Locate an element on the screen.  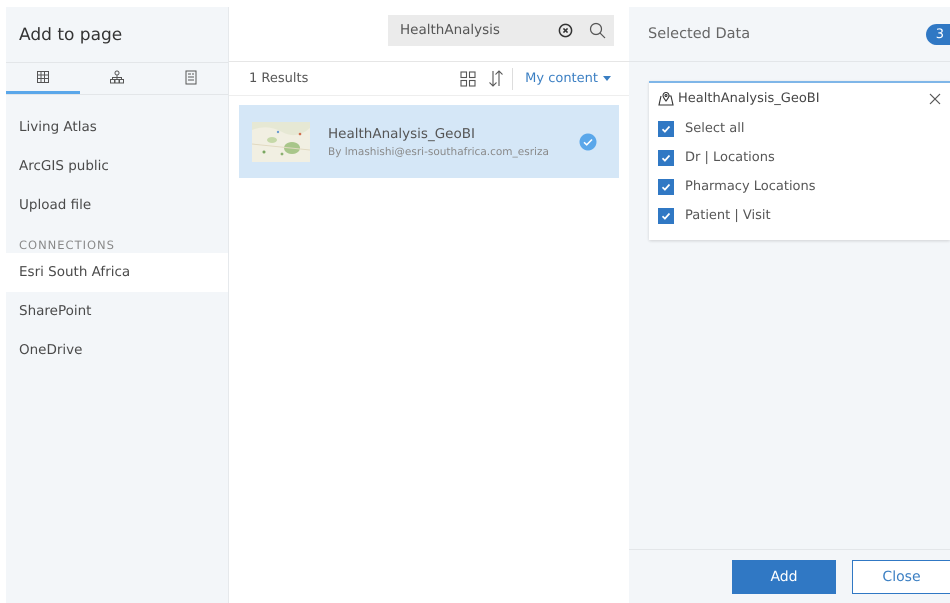
option-label: Patient | Visit is located at coordinates (728, 215).